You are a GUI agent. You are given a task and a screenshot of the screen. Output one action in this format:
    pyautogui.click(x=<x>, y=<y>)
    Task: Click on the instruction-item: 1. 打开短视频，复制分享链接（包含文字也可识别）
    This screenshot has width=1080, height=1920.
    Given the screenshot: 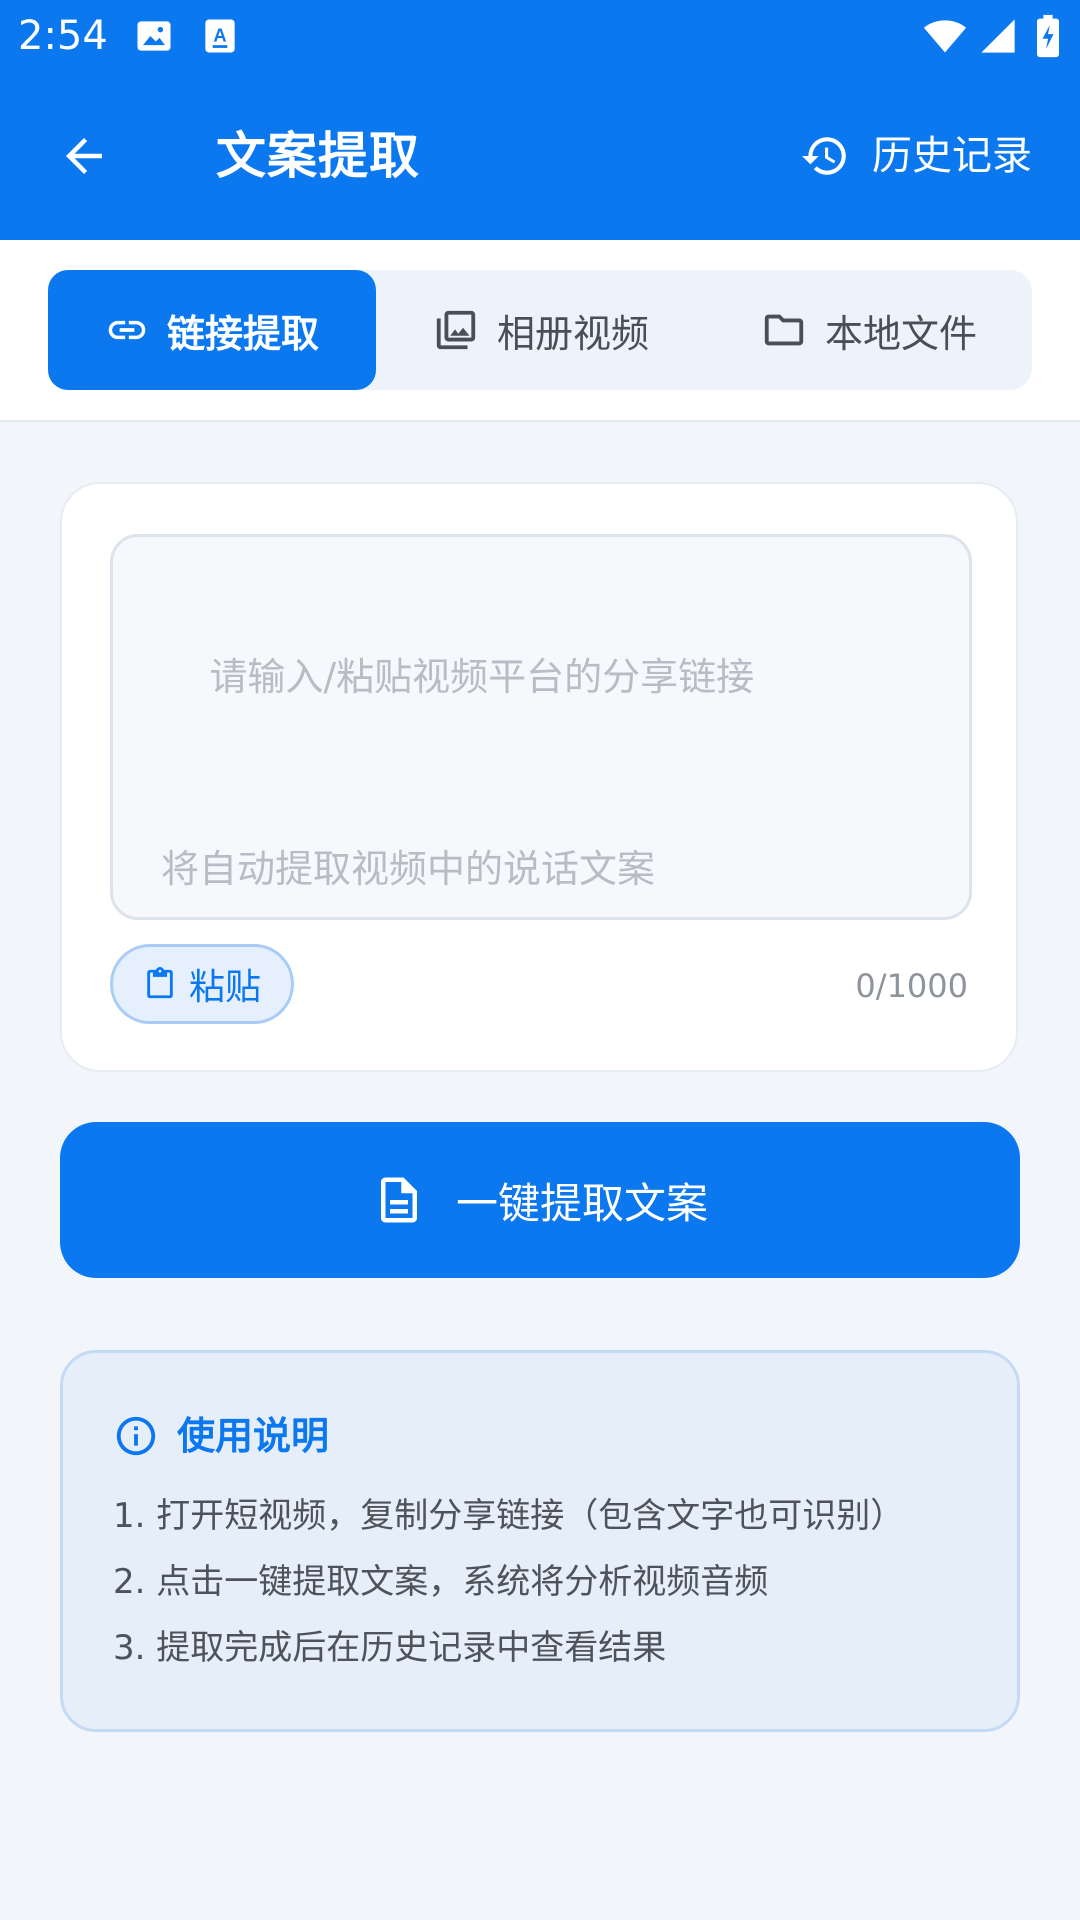 What is the action you would take?
    pyautogui.click(x=509, y=1516)
    